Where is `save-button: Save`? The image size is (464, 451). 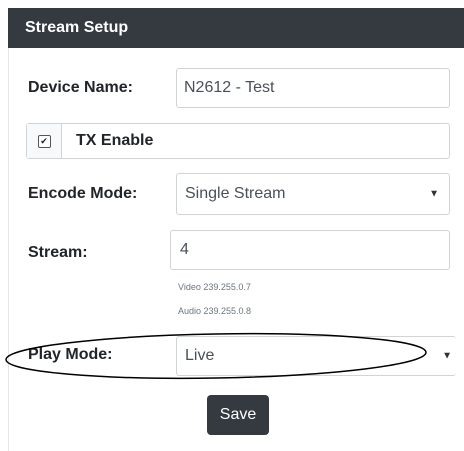
save-button: Save is located at coordinates (238, 415).